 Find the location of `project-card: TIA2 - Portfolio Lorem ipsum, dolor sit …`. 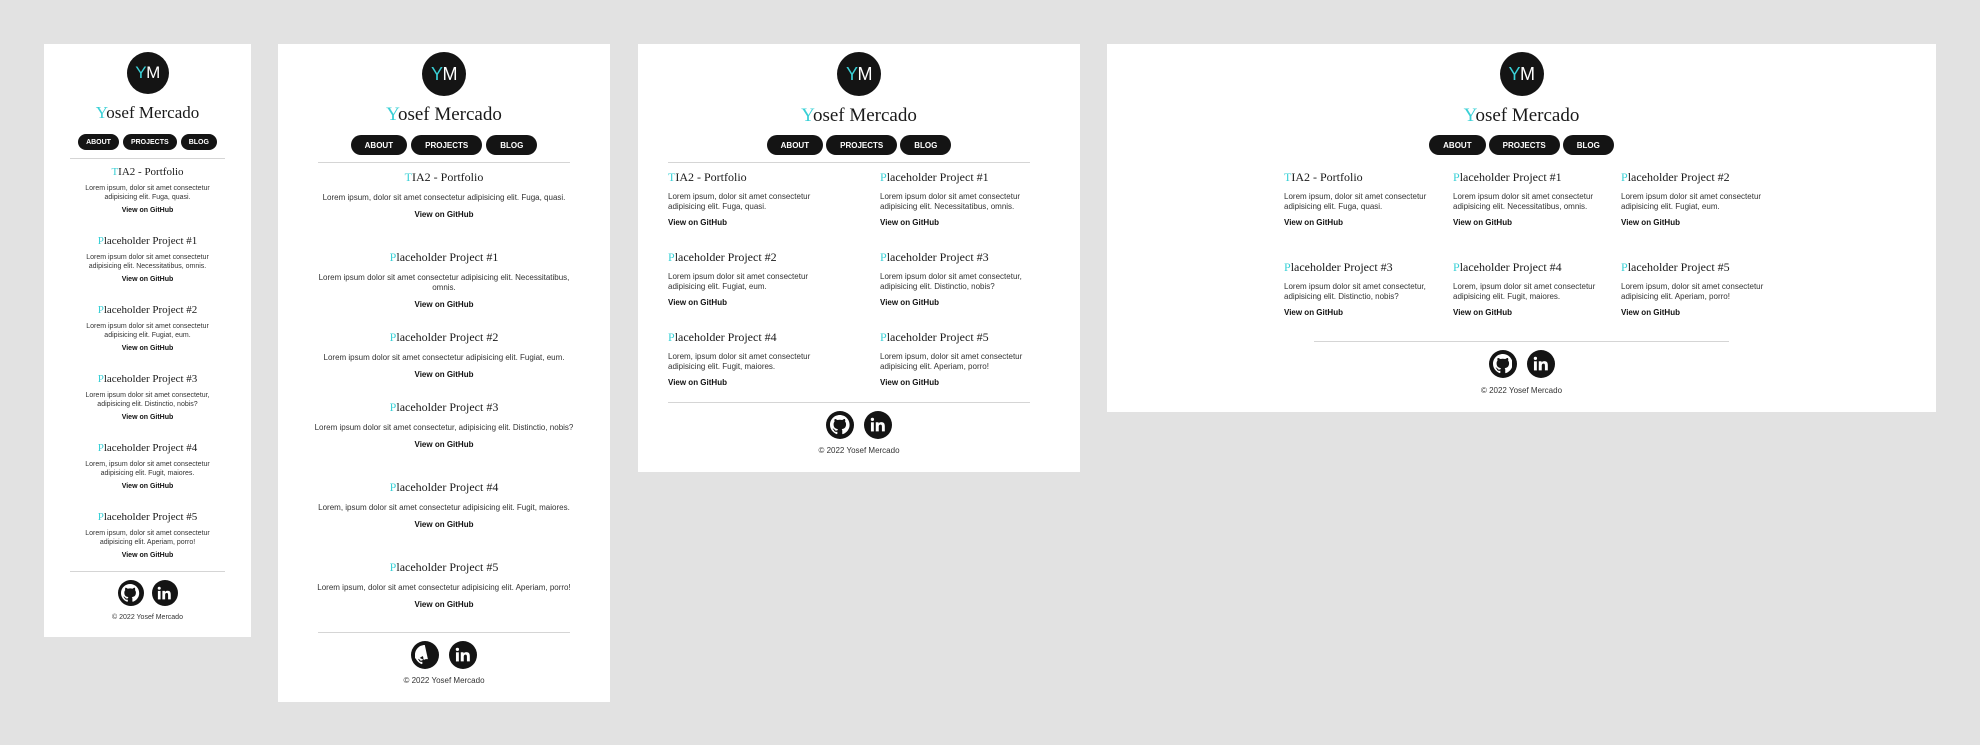

project-card: TIA2 - Portfolio Lorem ipsum, dolor sit … is located at coordinates (753, 198).